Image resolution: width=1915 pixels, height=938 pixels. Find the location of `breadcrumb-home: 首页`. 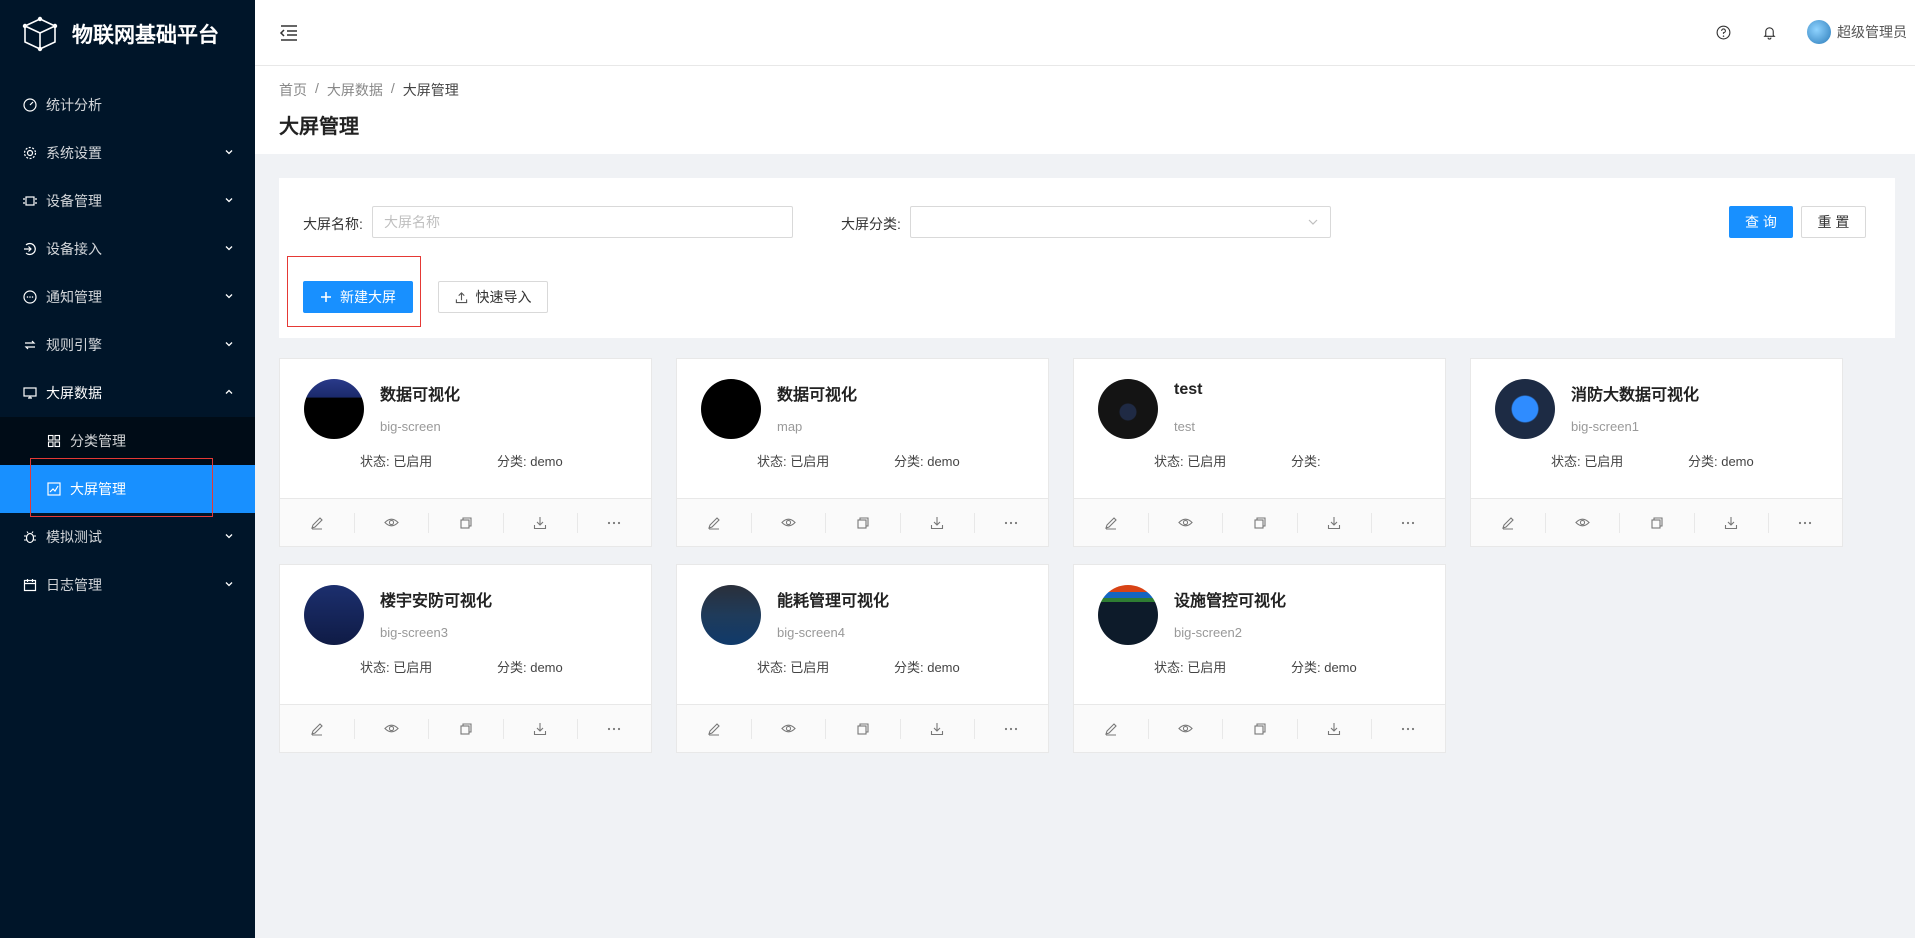

breadcrumb-home: 首页 is located at coordinates (293, 90).